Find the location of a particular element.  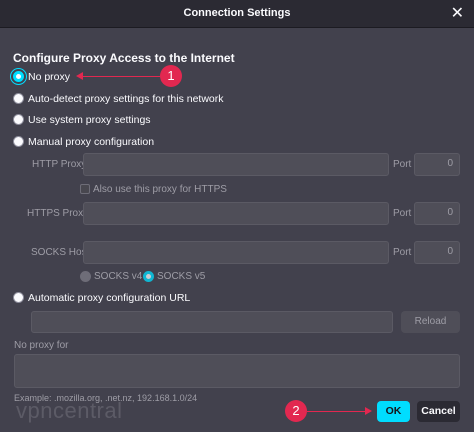

https-port-input: 0 is located at coordinates (437, 213).